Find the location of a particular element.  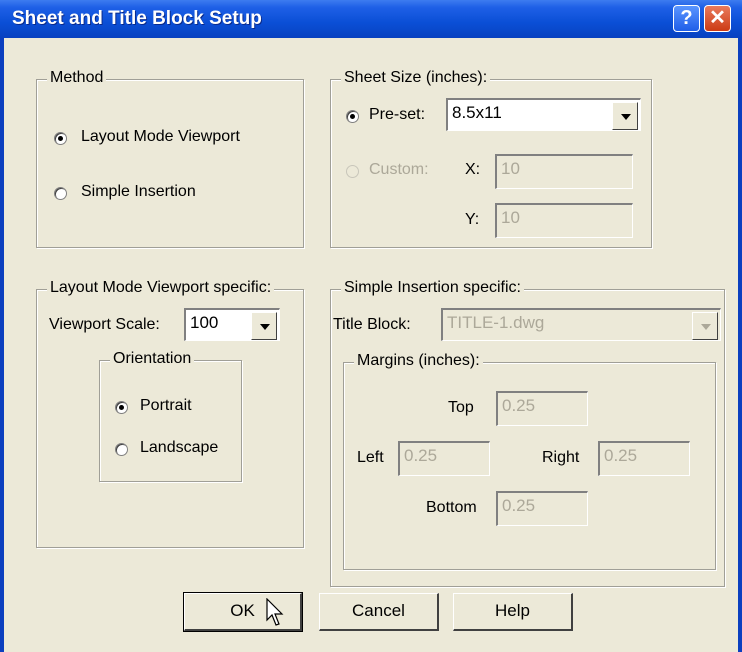

layout-mode-viewport-radio is located at coordinates (60, 138).